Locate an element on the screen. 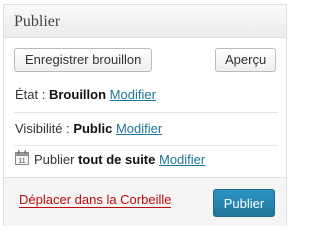 Image resolution: width=320 pixels, height=240 pixels. status-row: État : Brouillon Modifier is located at coordinates (85, 94).